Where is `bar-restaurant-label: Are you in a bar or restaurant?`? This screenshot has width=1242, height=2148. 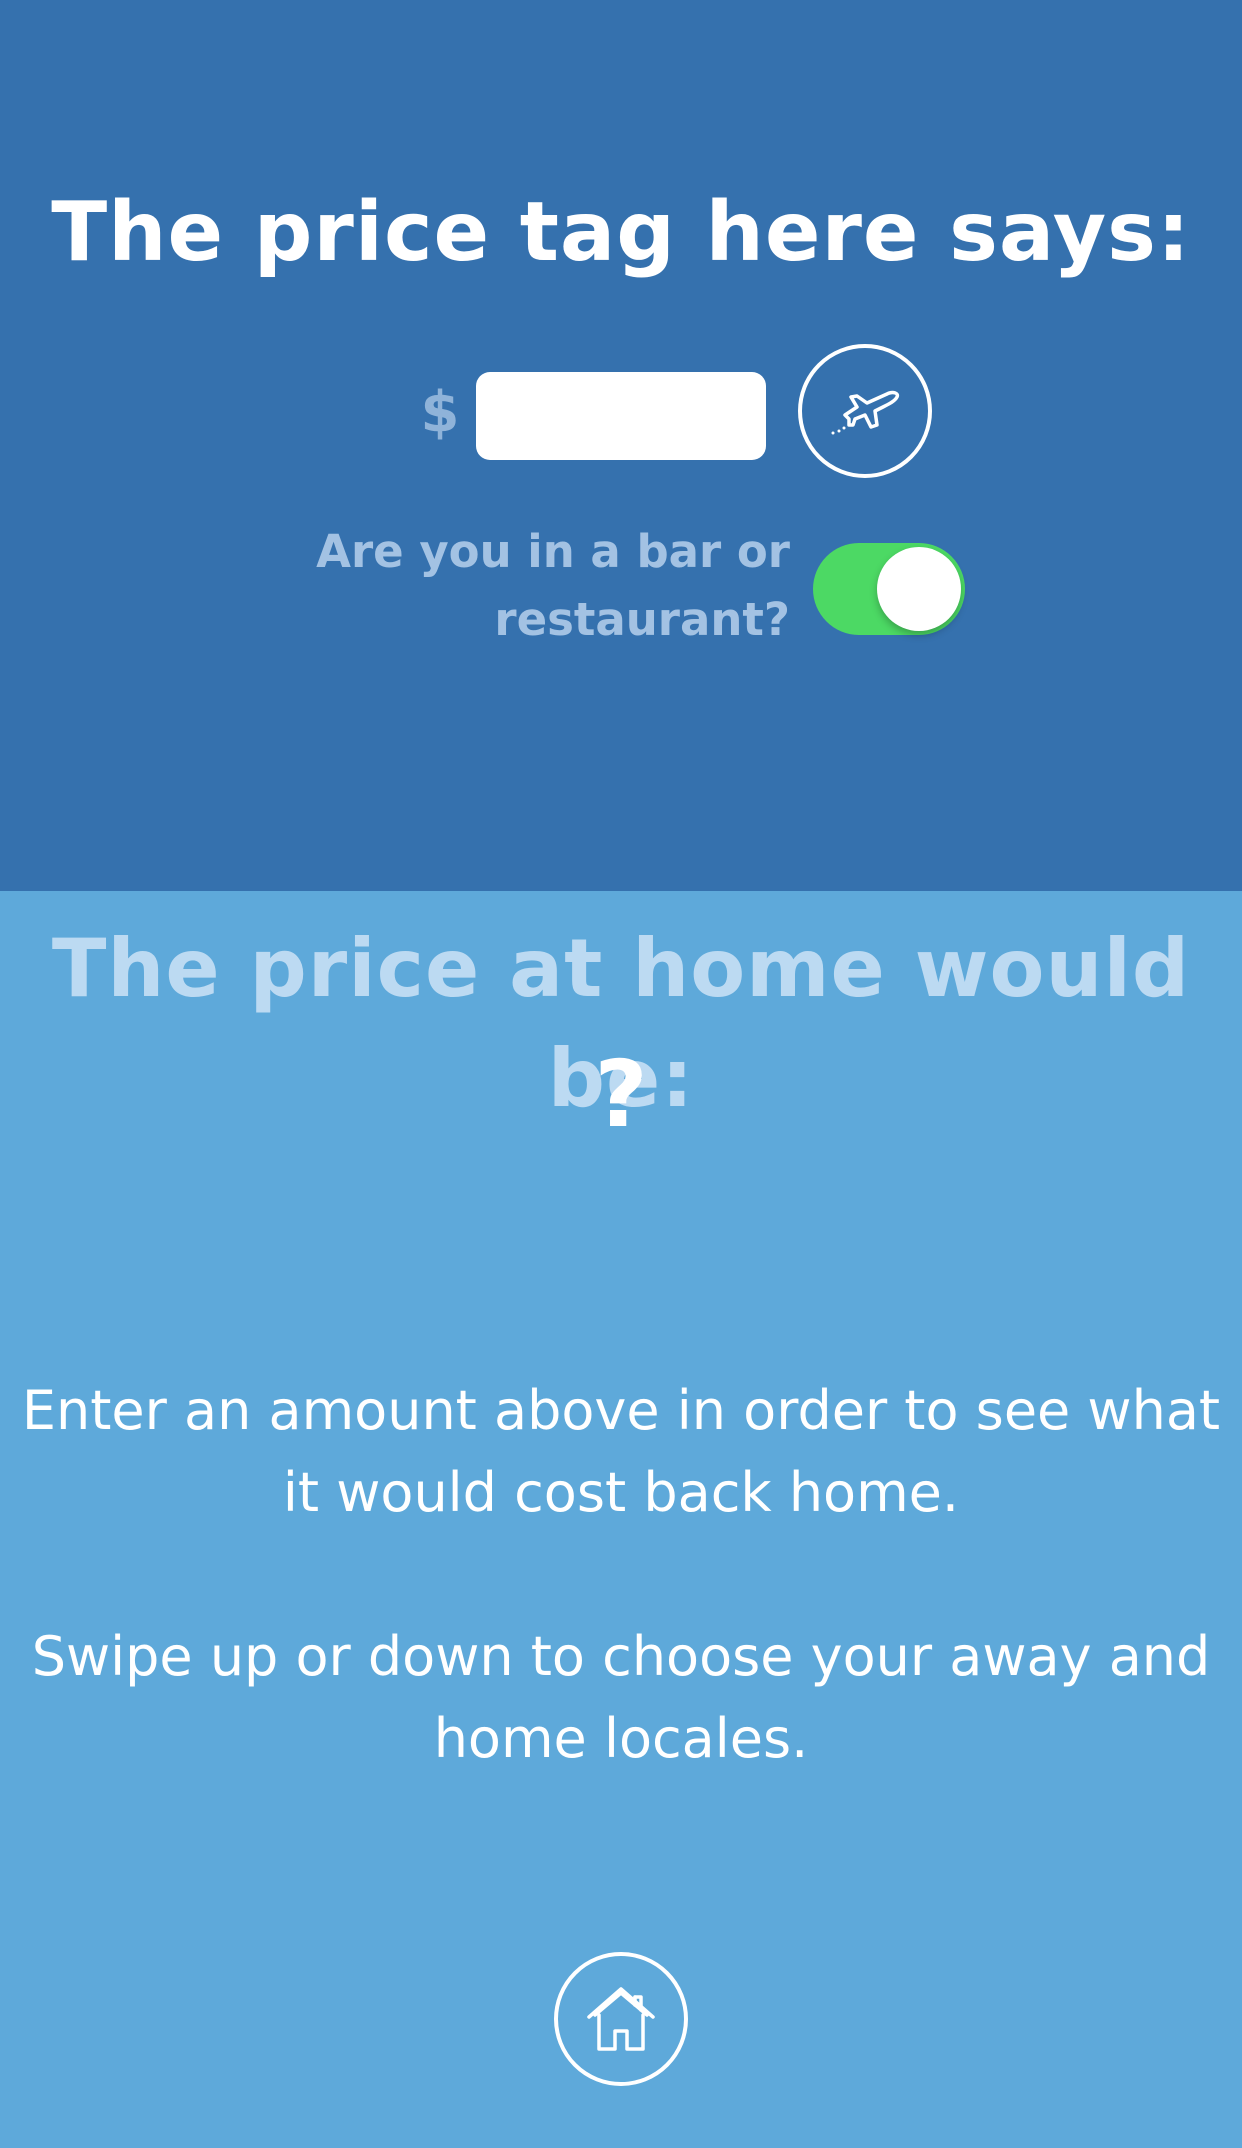 bar-restaurant-label: Are you in a bar or restaurant? is located at coordinates (525, 586).